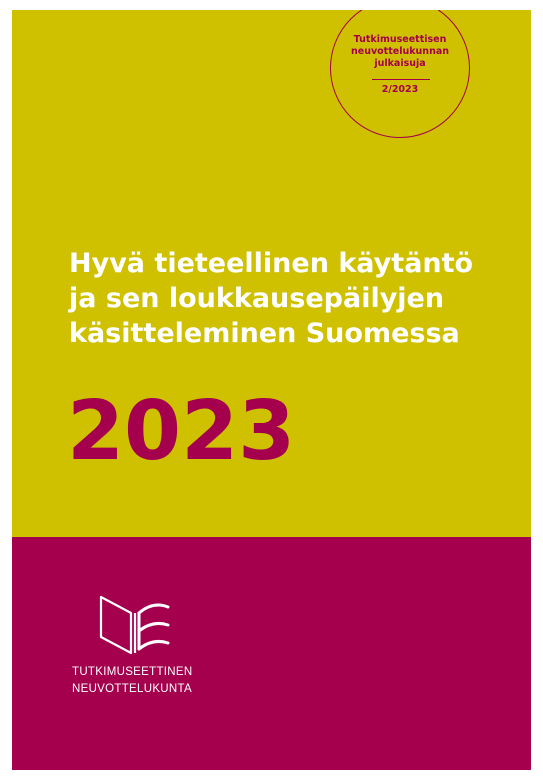 Image resolution: width=543 pixels, height=780 pixels. What do you see at coordinates (132, 681) in the screenshot?
I see `publisher-name: TUTKIMUSEETTINEN NEUVOTTELUKUNTA` at bounding box center [132, 681].